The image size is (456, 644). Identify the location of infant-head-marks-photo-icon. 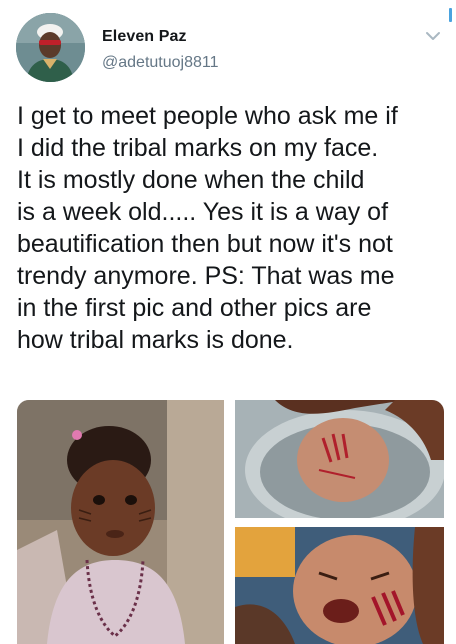
(339, 459).